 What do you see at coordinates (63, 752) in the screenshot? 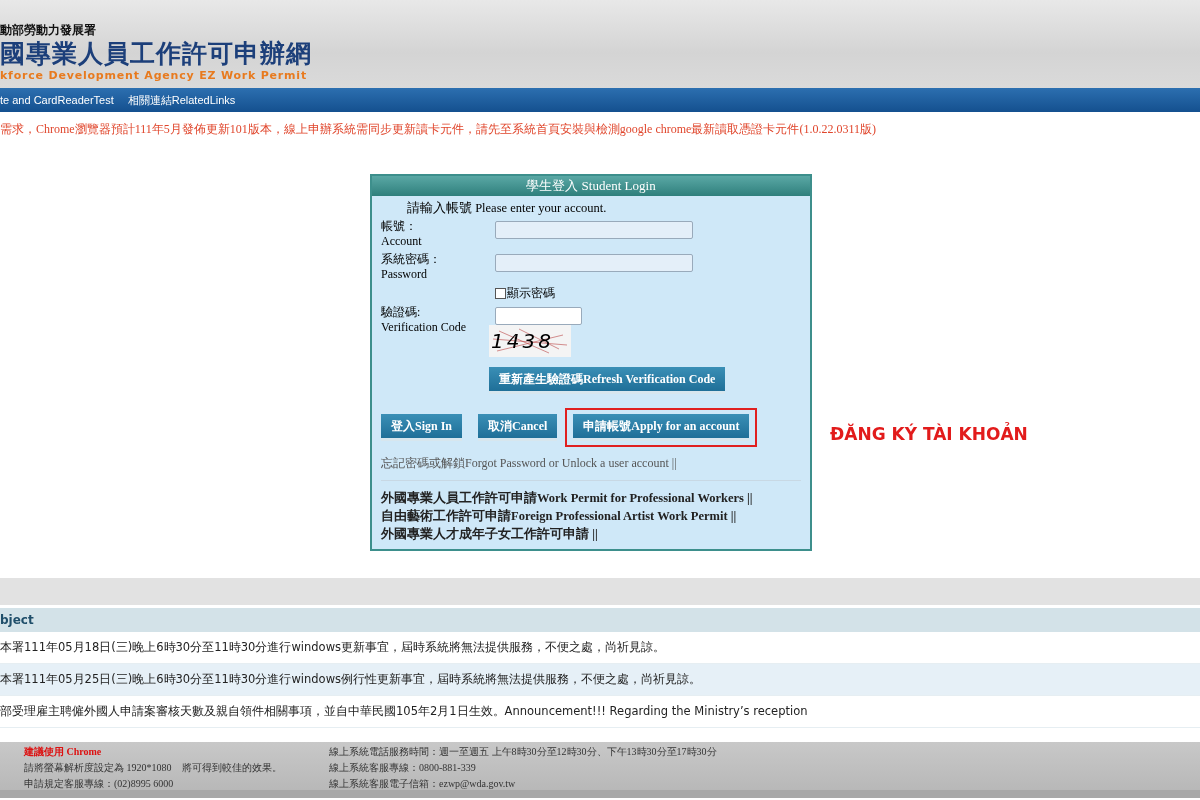
I see `browser-note: 建議使用 Chrome` at bounding box center [63, 752].